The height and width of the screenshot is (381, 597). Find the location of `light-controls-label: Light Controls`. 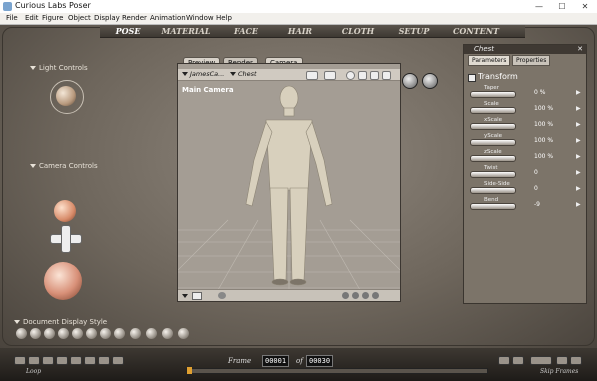

light-controls-label: Light Controls is located at coordinates (59, 68).